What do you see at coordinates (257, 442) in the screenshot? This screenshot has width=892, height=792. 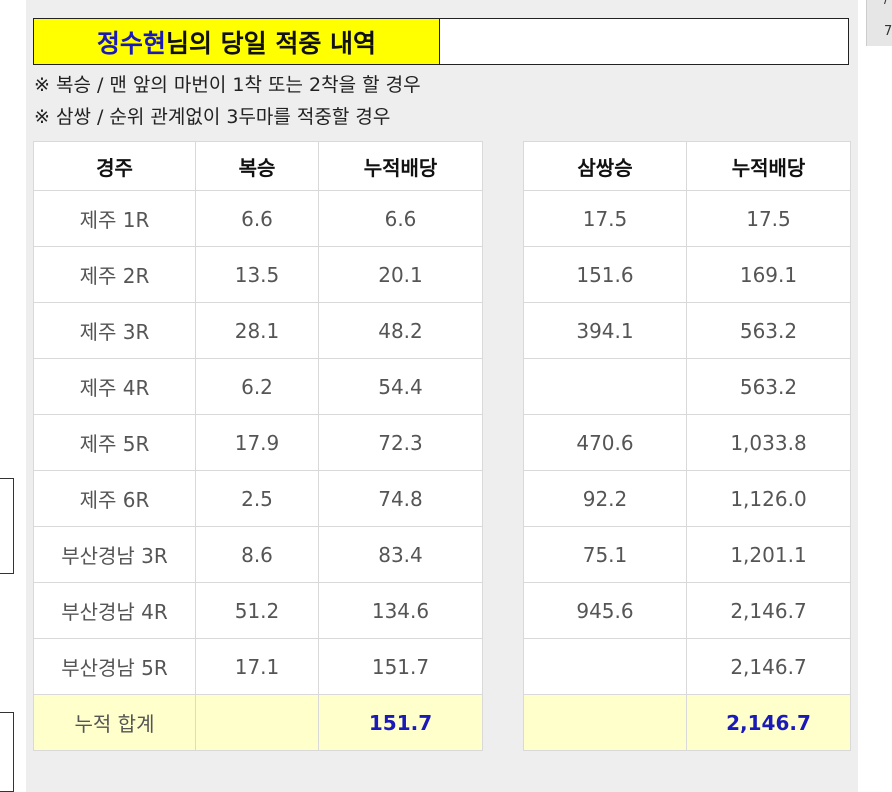 I see `boksung-cell: 17.9` at bounding box center [257, 442].